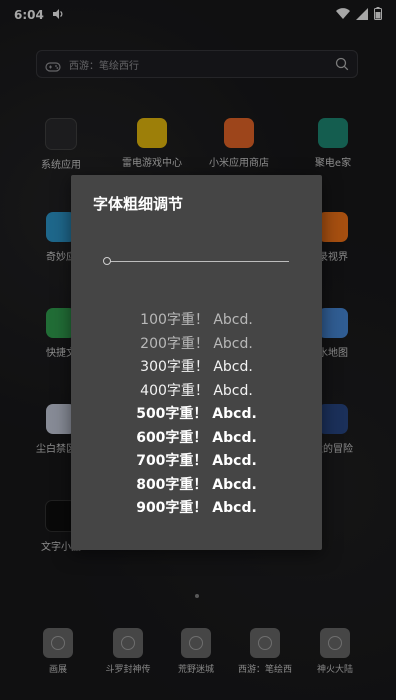  What do you see at coordinates (196, 390) in the screenshot?
I see `weight-sample-400: 400字重！ Abcd.` at bounding box center [196, 390].